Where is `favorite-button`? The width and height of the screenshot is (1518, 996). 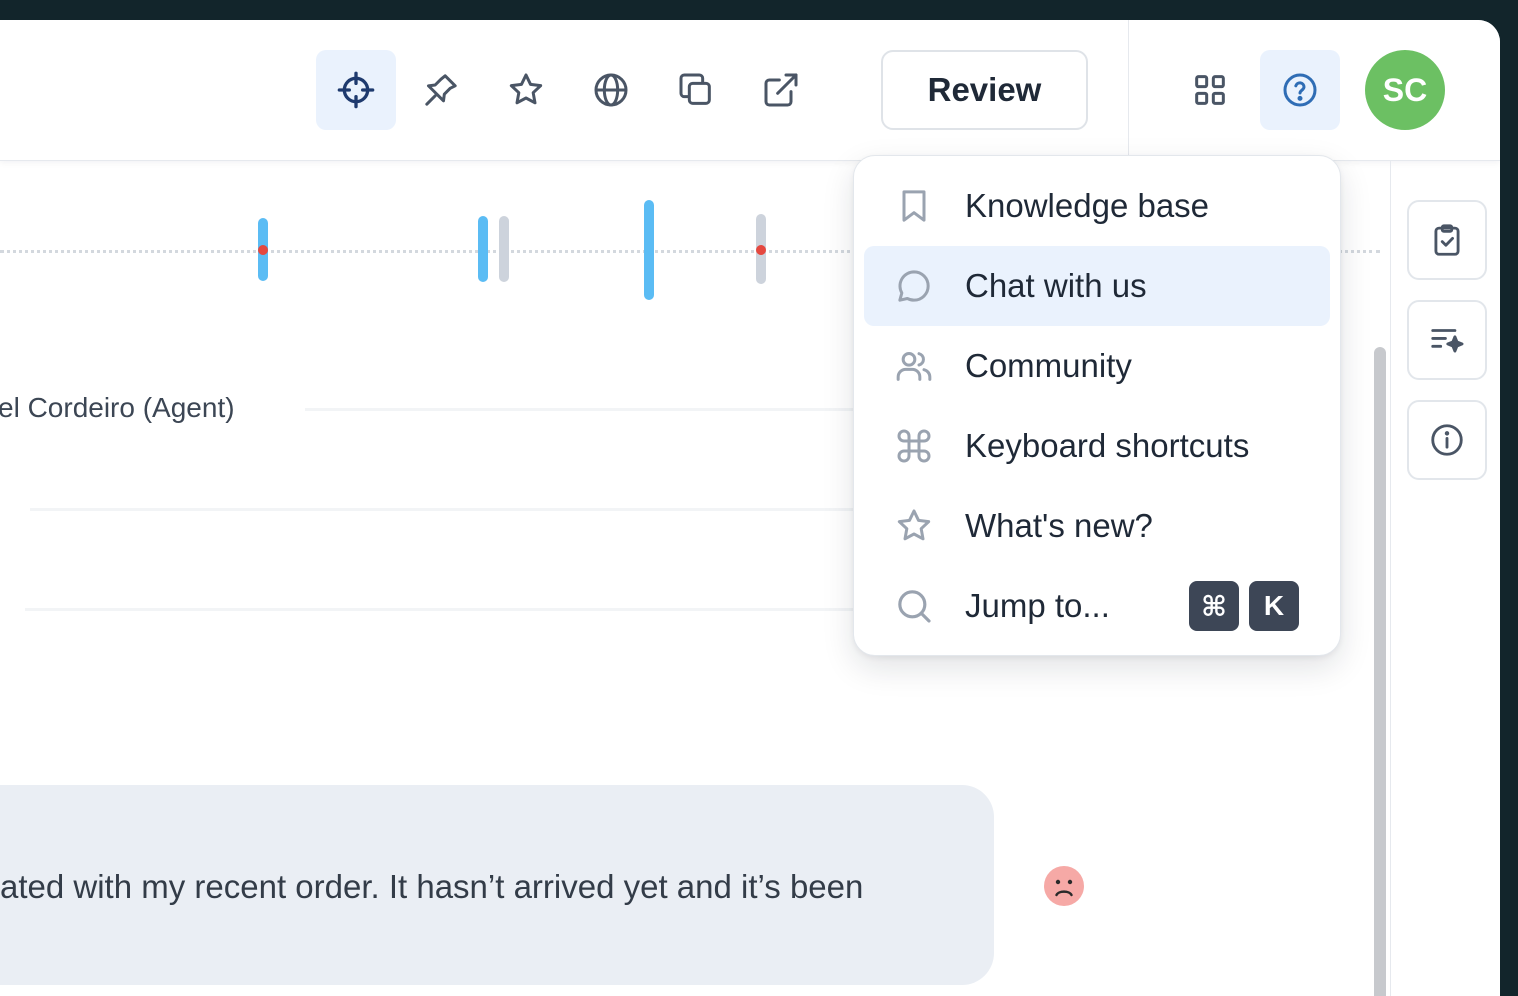 favorite-button is located at coordinates (526, 90).